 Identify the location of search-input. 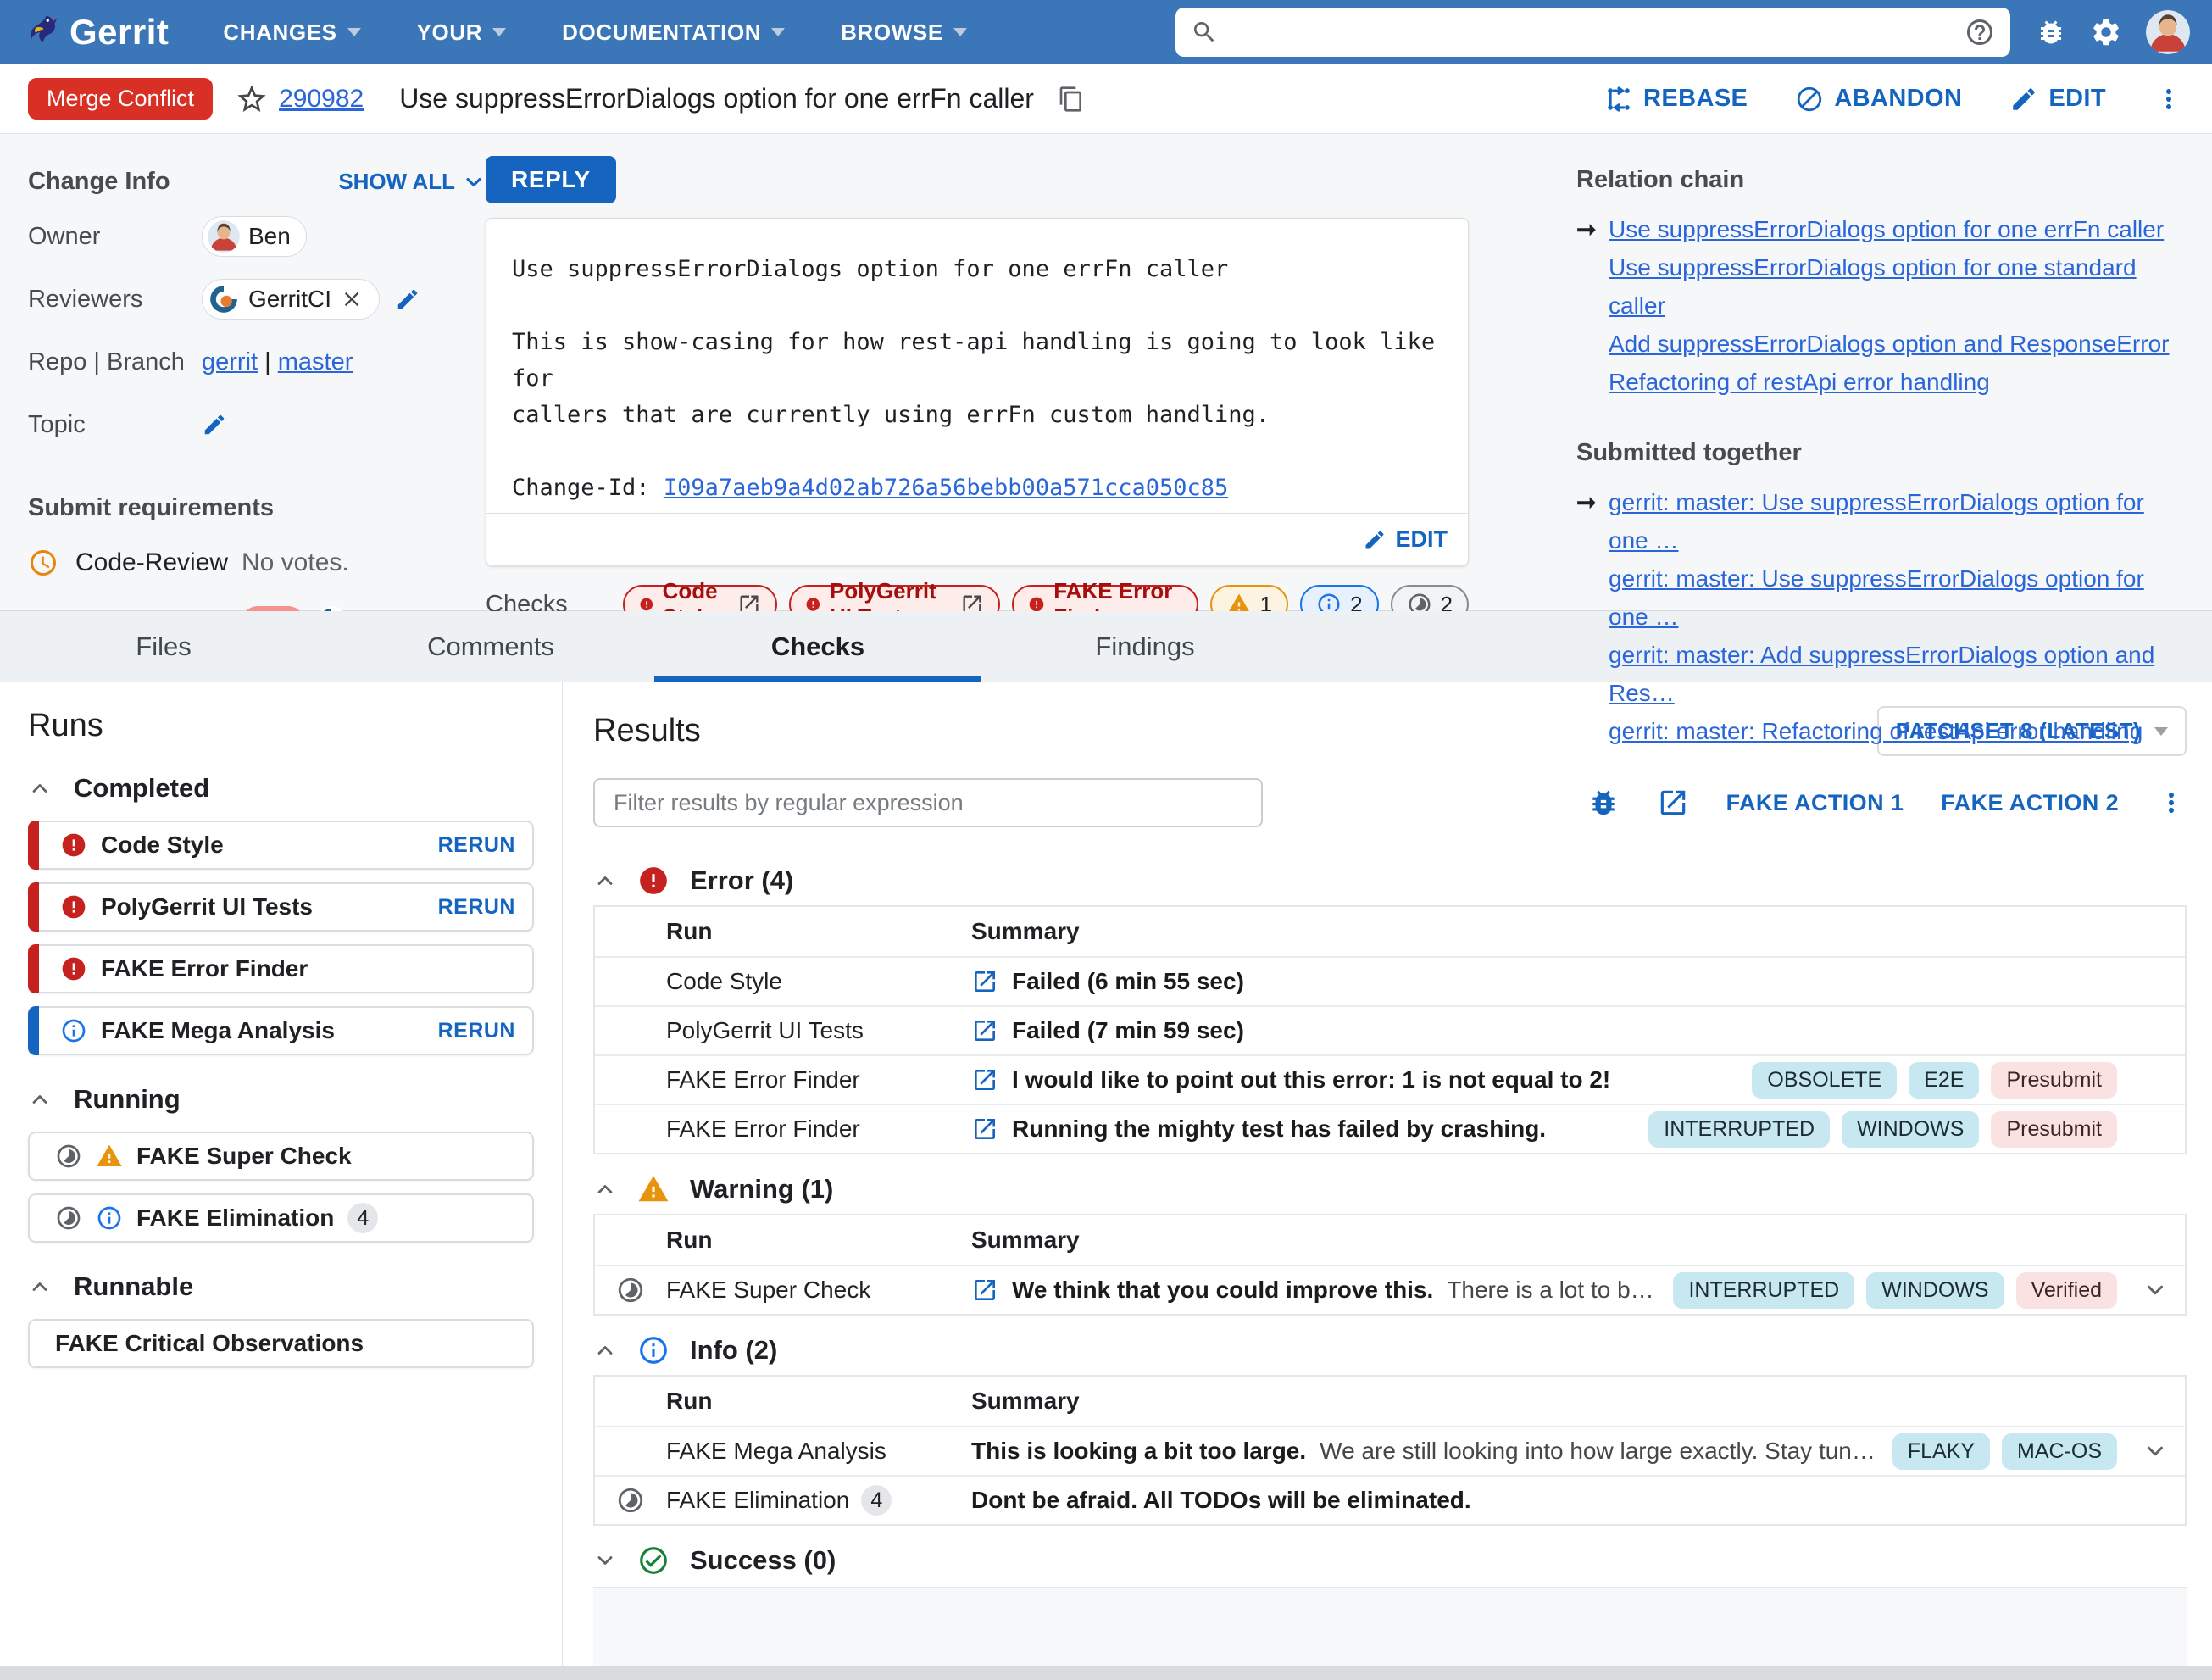
(1591, 32).